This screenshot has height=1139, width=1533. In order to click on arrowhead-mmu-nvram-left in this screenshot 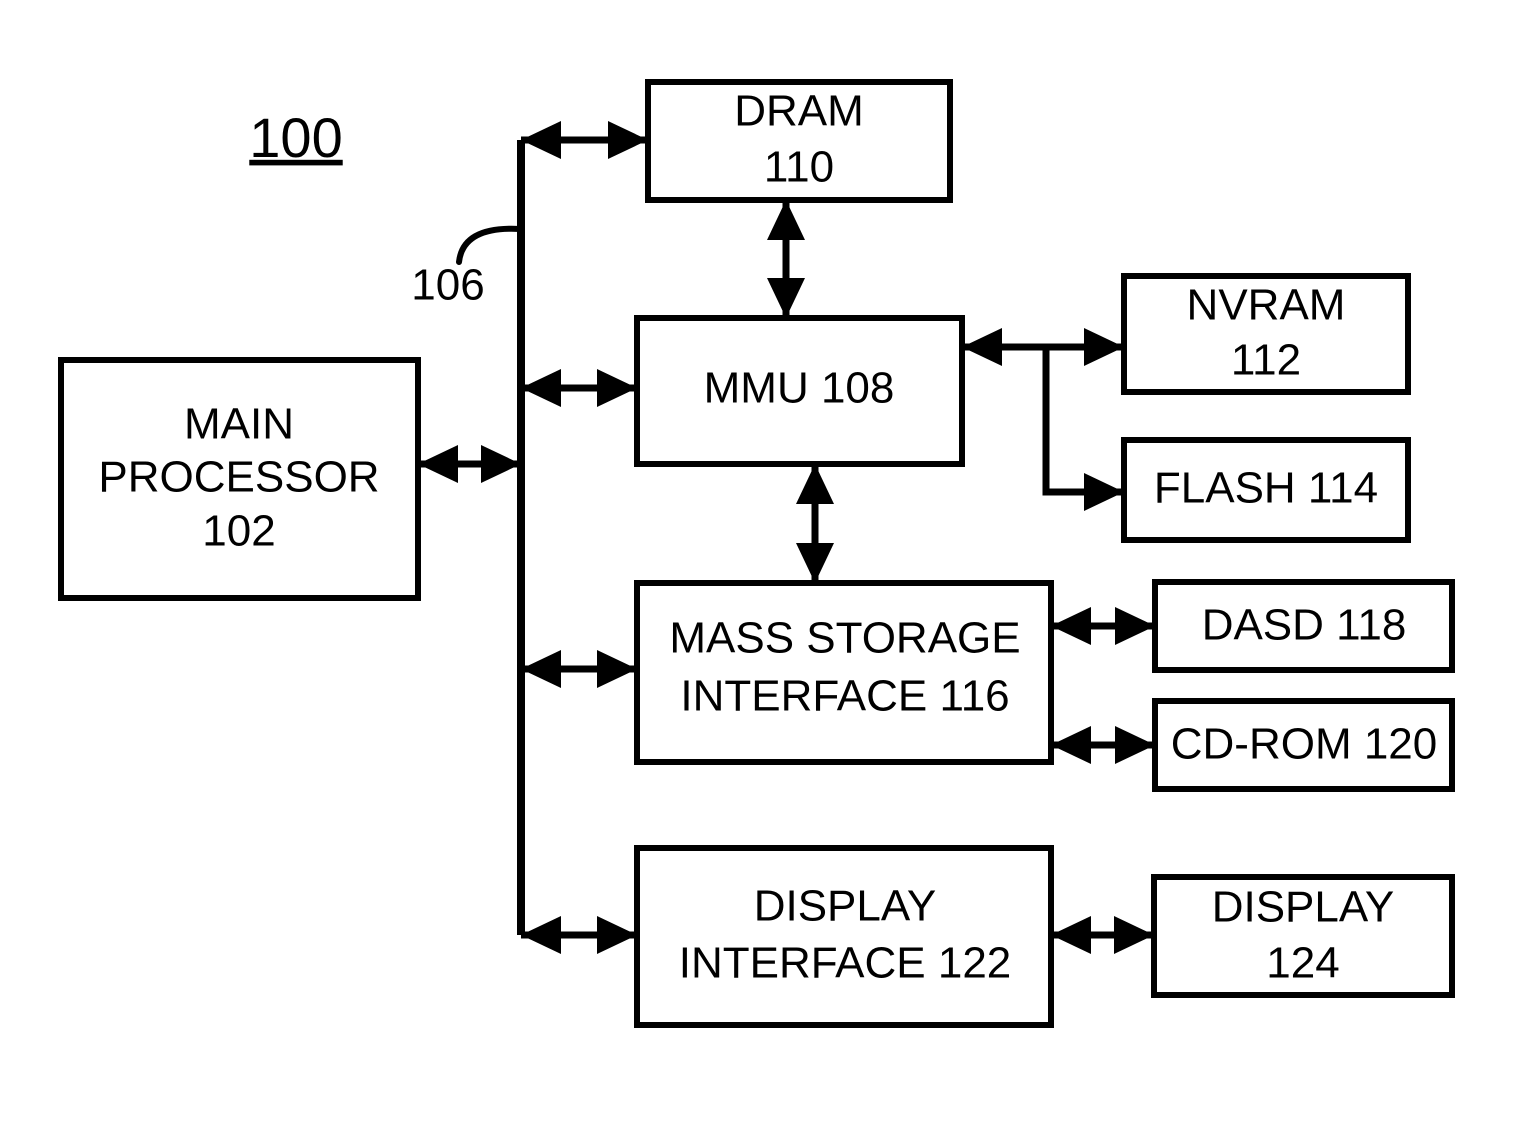, I will do `click(982, 347)`.